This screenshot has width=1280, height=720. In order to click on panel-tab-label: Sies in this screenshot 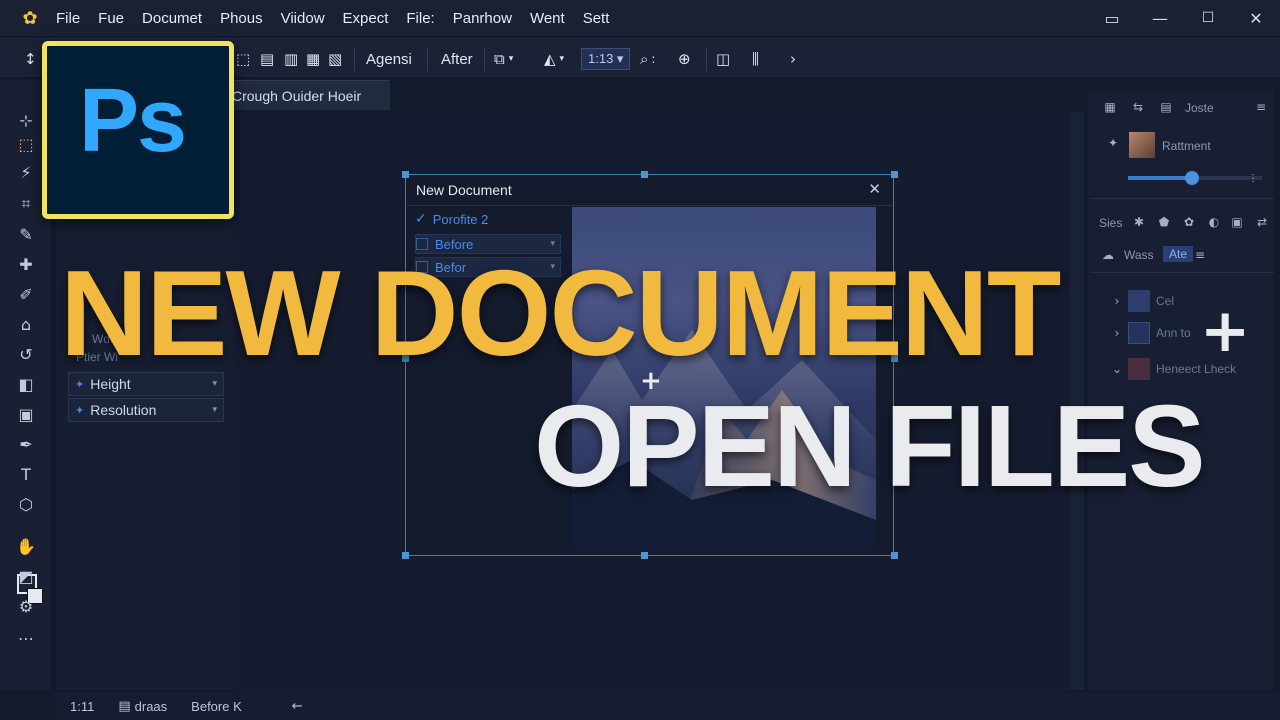, I will do `click(1111, 223)`.